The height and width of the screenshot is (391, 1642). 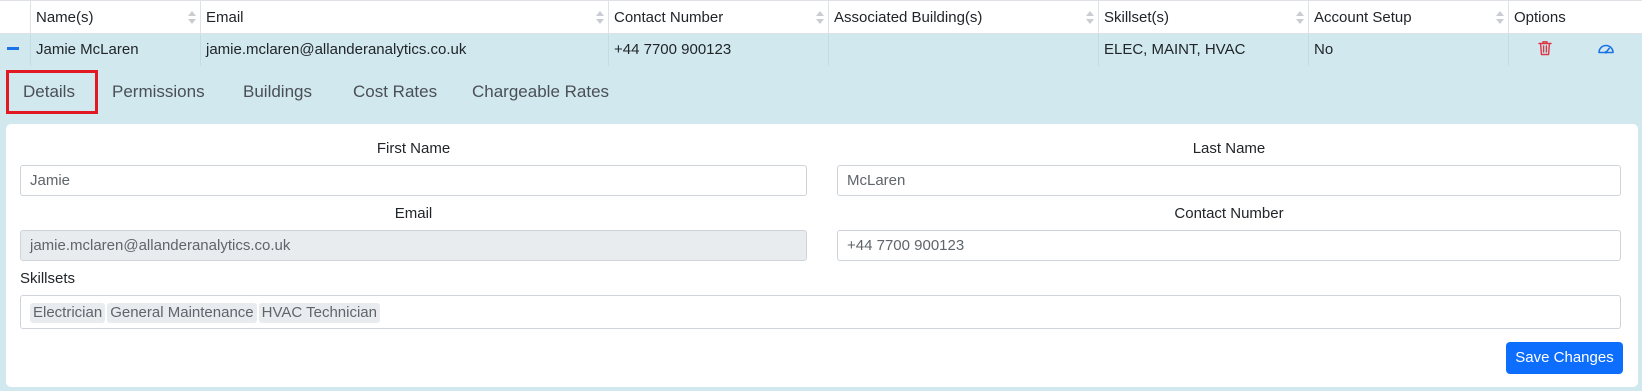 I want to click on last-name-label: Last Name, so click(x=1229, y=148).